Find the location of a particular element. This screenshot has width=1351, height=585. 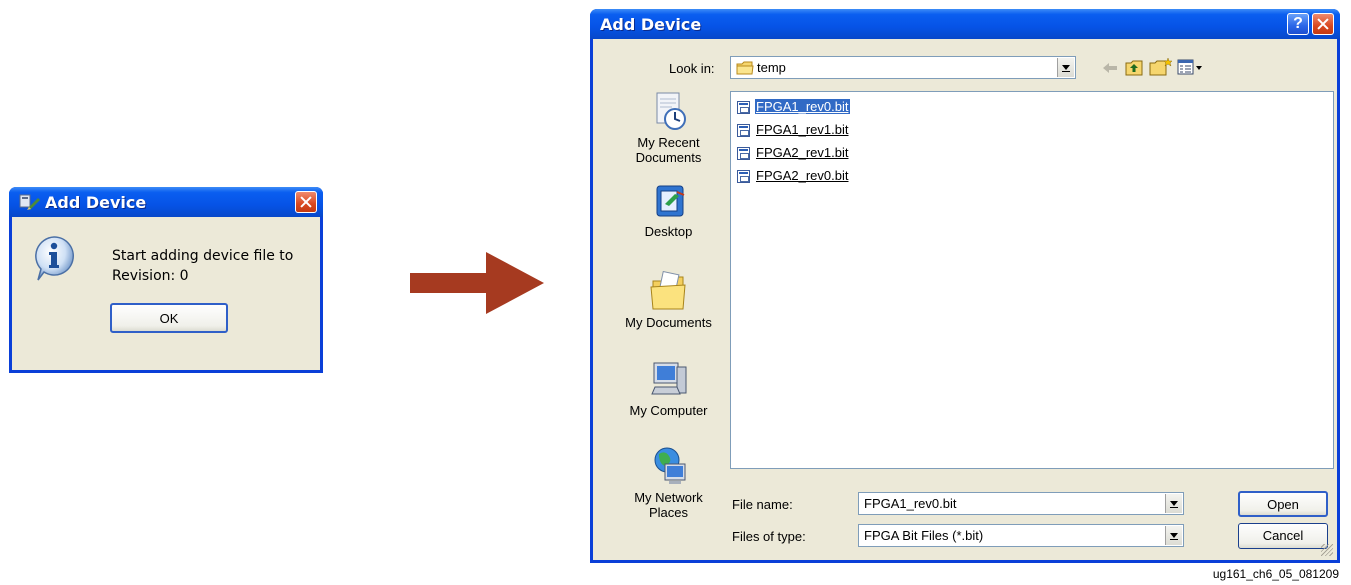

title-bar: Add Device ? is located at coordinates (965, 24).